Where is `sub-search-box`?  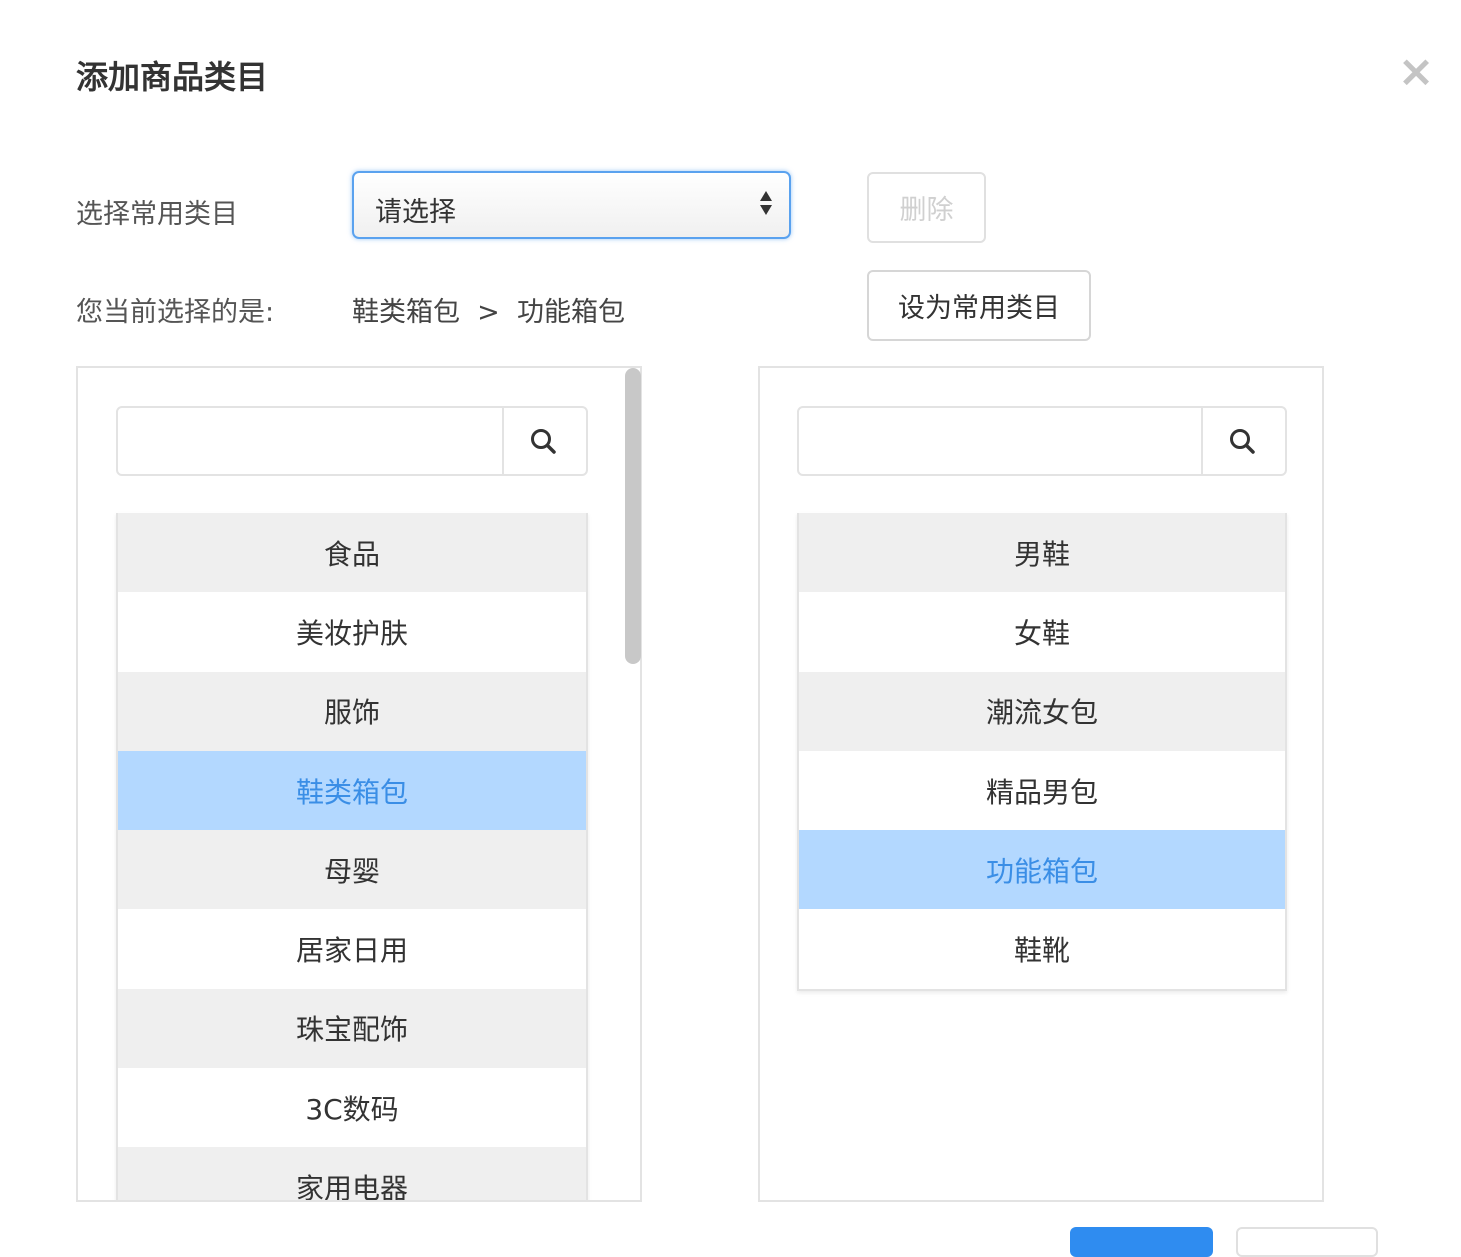 sub-search-box is located at coordinates (1042, 441).